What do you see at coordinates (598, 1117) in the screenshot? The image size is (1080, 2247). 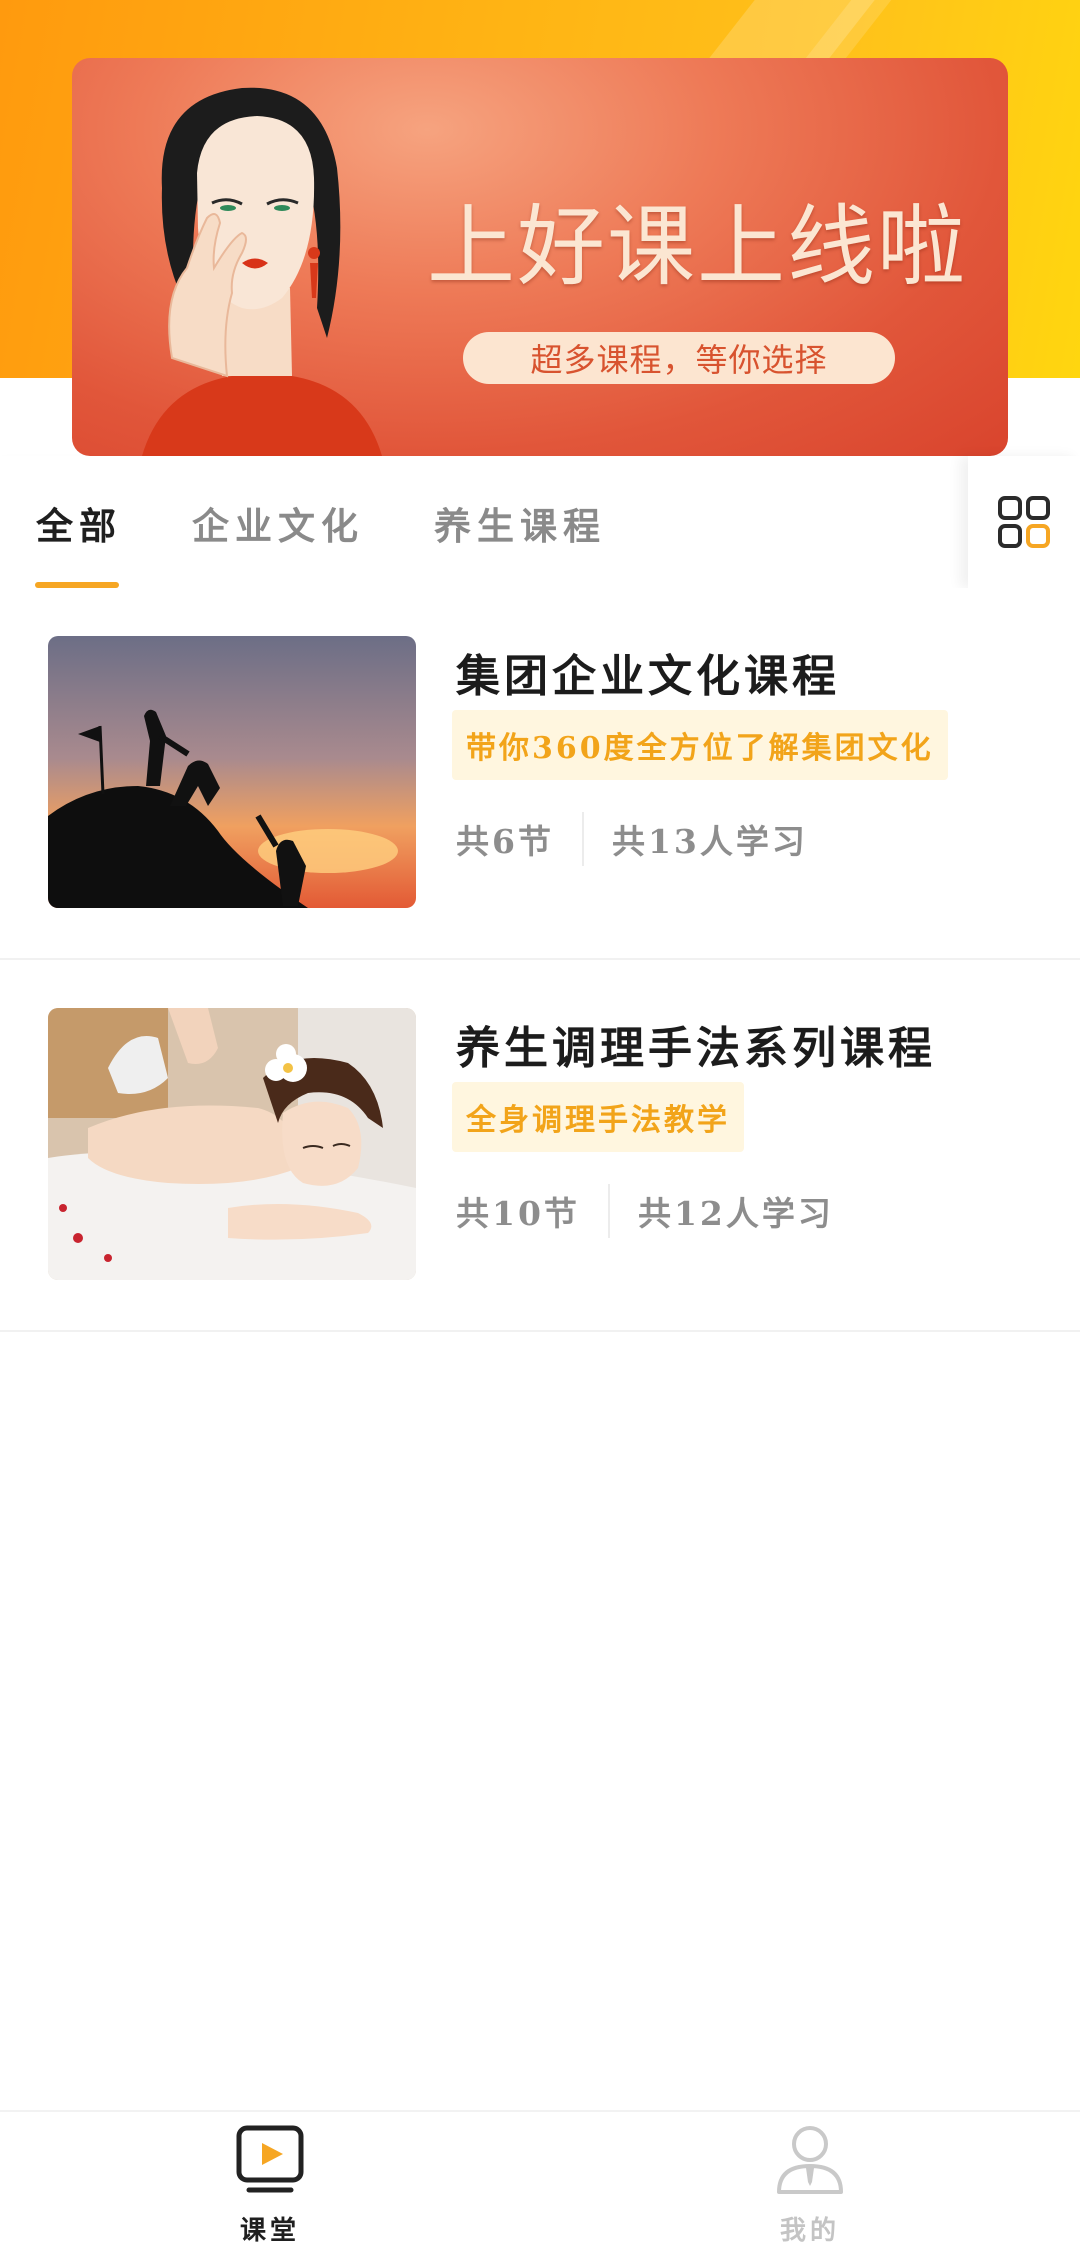 I see `course-tag: 全身调理手法教学` at bounding box center [598, 1117].